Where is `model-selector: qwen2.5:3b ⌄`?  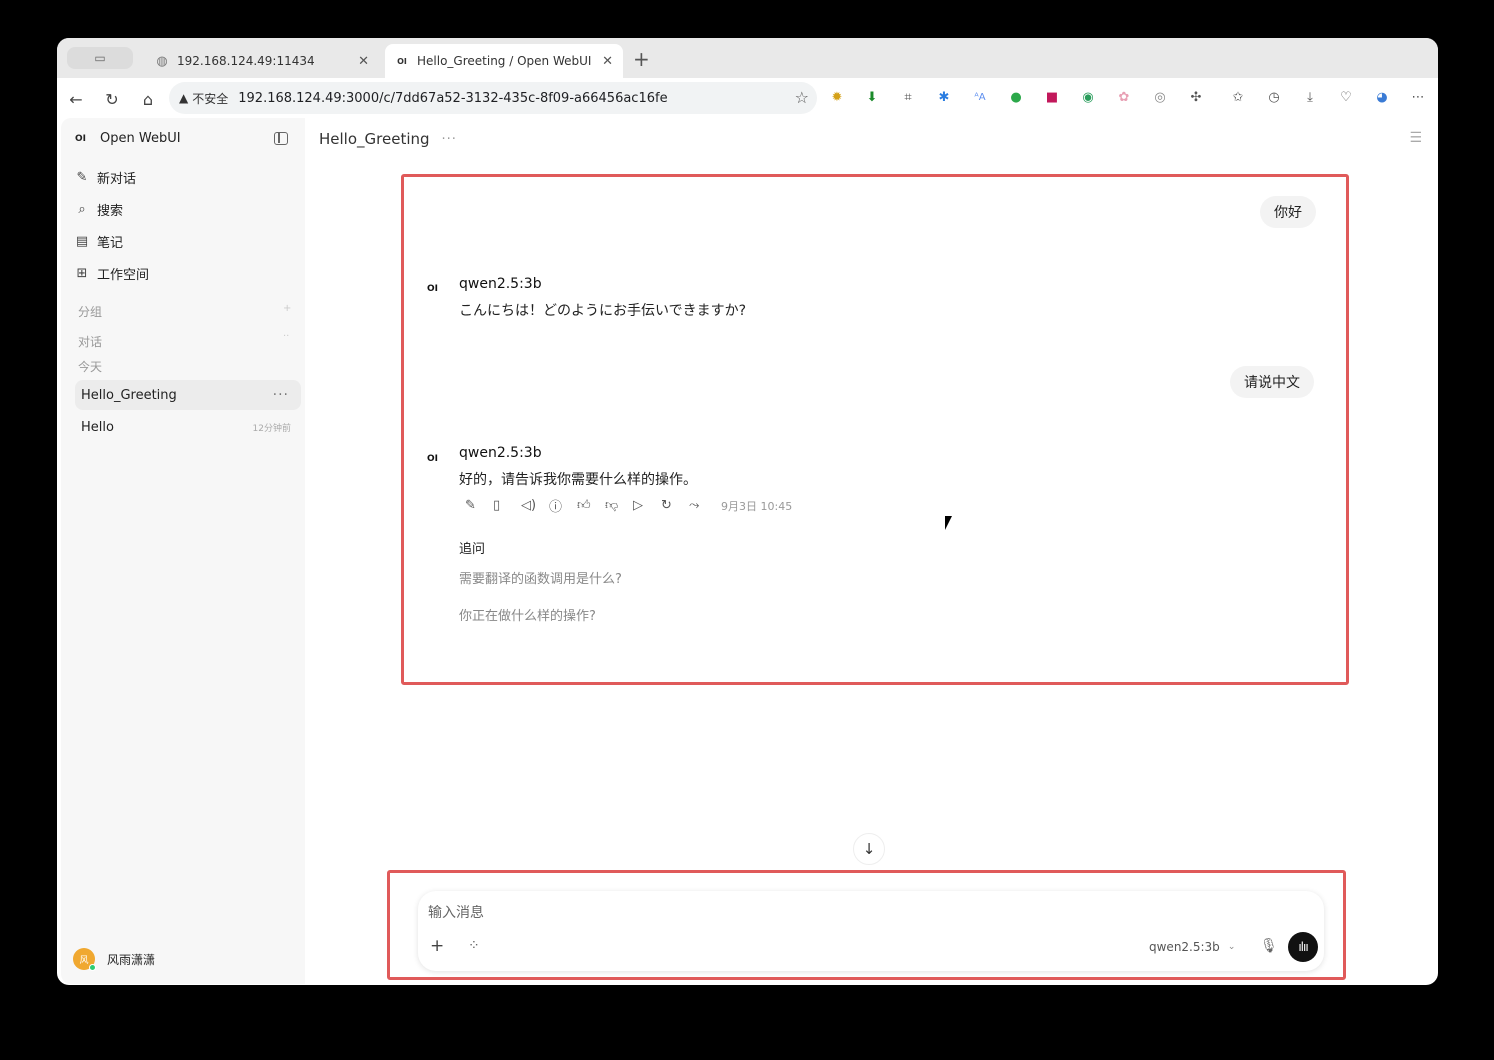
model-selector: qwen2.5:3b ⌄ is located at coordinates (1192, 947).